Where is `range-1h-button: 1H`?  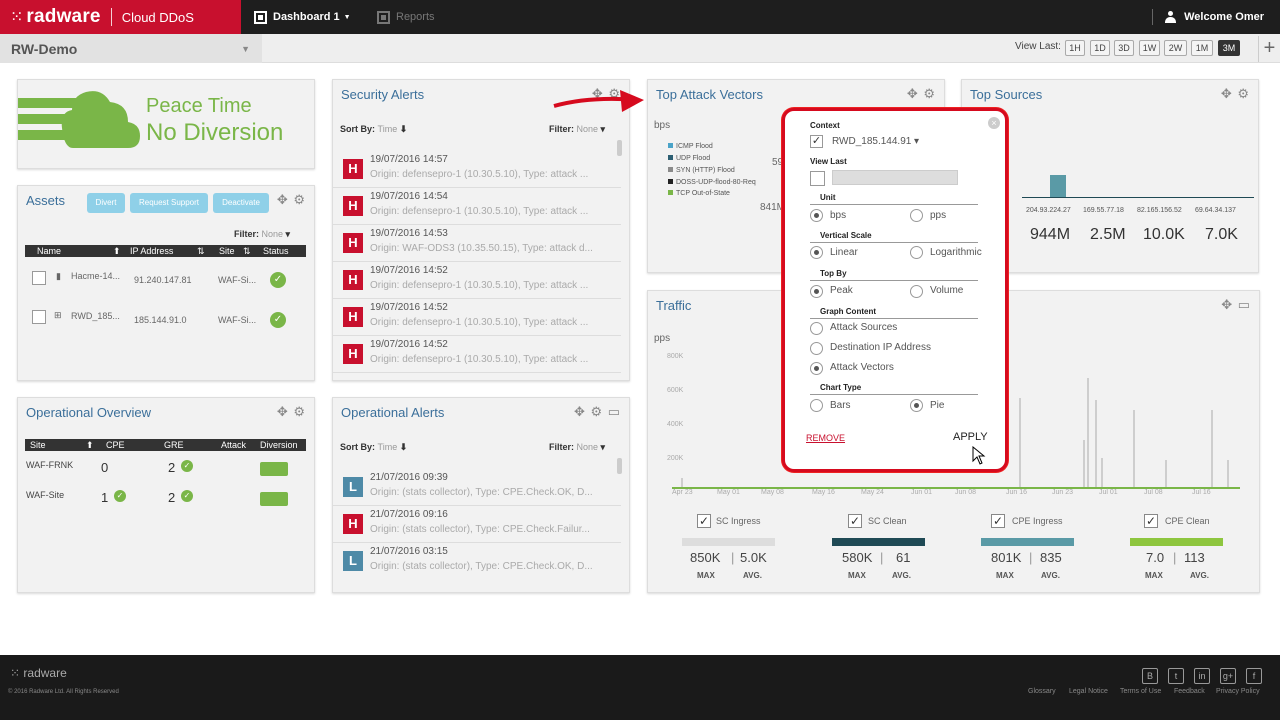
range-1h-button: 1H is located at coordinates (1075, 48).